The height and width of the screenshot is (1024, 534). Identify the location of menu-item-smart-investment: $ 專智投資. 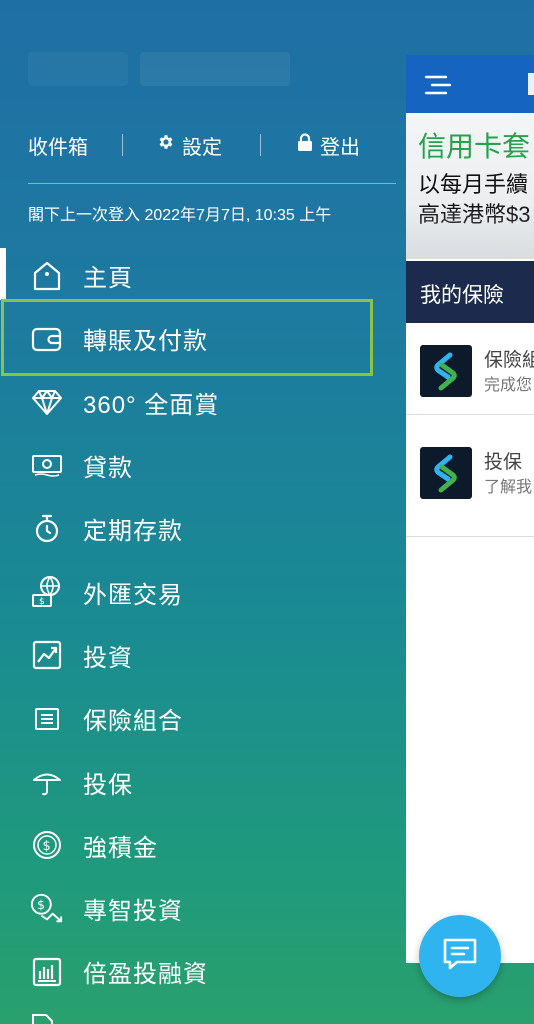
(200, 908).